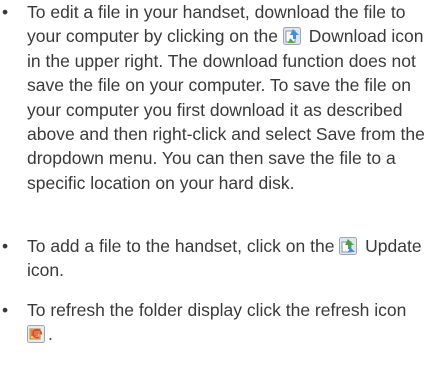  What do you see at coordinates (36, 334) in the screenshot?
I see `refresh-icon` at bounding box center [36, 334].